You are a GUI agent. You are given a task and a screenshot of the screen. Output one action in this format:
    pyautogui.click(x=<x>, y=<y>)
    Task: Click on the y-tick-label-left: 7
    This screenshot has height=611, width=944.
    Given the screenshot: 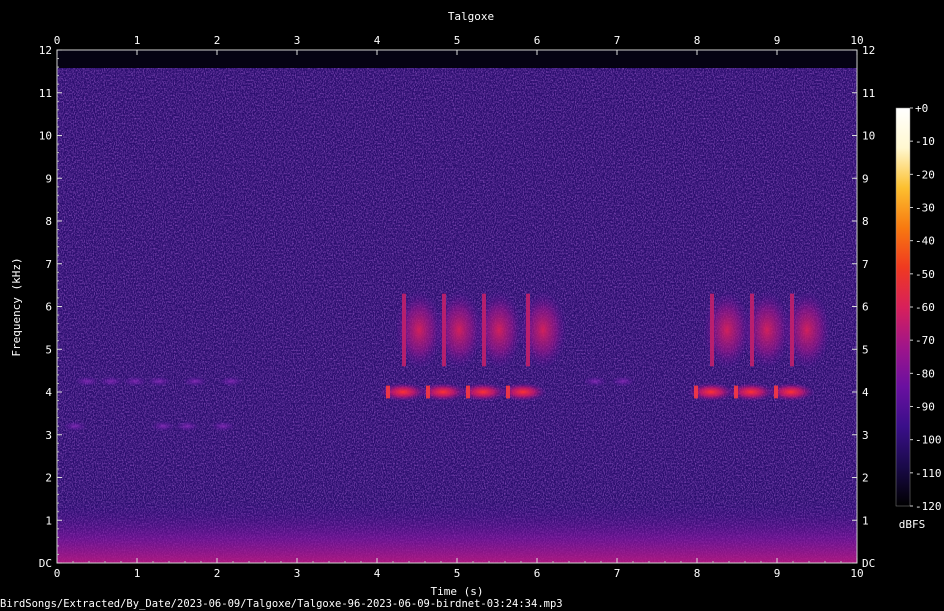 What is the action you would take?
    pyautogui.click(x=48, y=264)
    